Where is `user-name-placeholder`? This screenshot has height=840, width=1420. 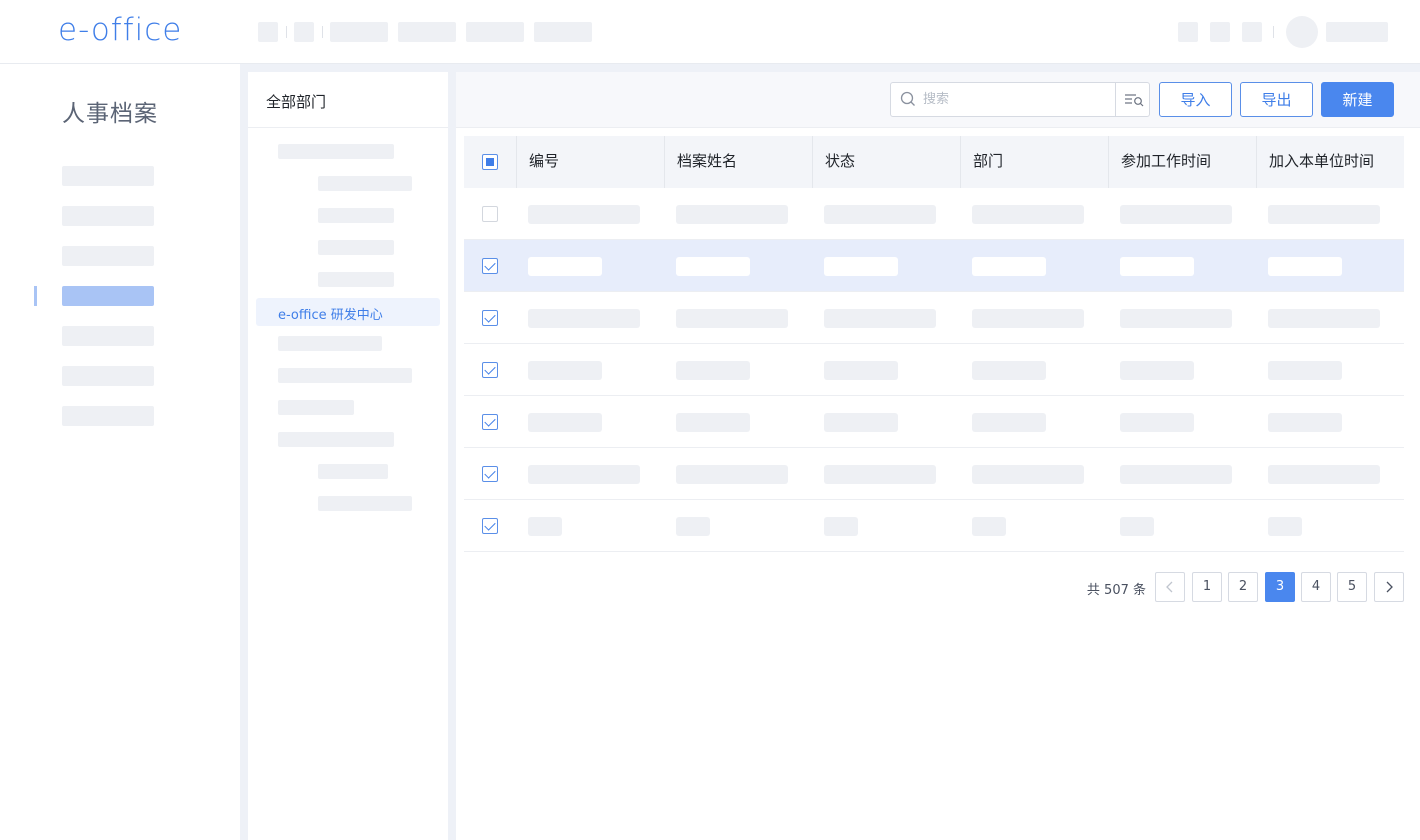 user-name-placeholder is located at coordinates (1357, 32).